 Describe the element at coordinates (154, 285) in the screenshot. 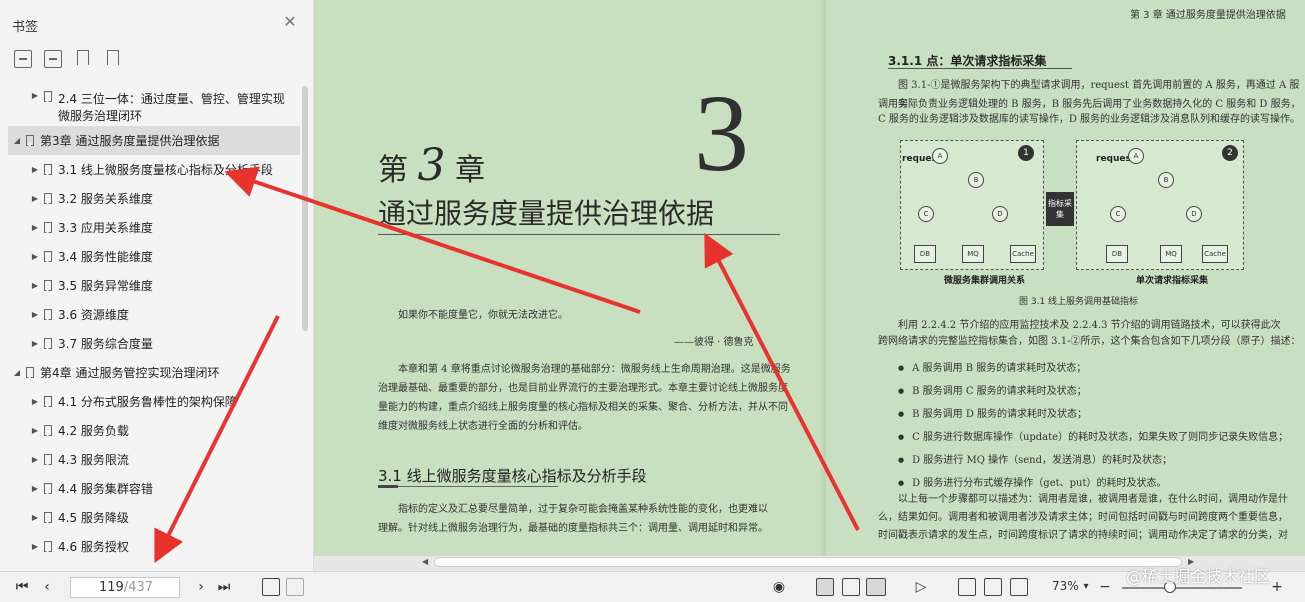

I see `toc-item: ▶ 3.5 服务异常维度` at that location.